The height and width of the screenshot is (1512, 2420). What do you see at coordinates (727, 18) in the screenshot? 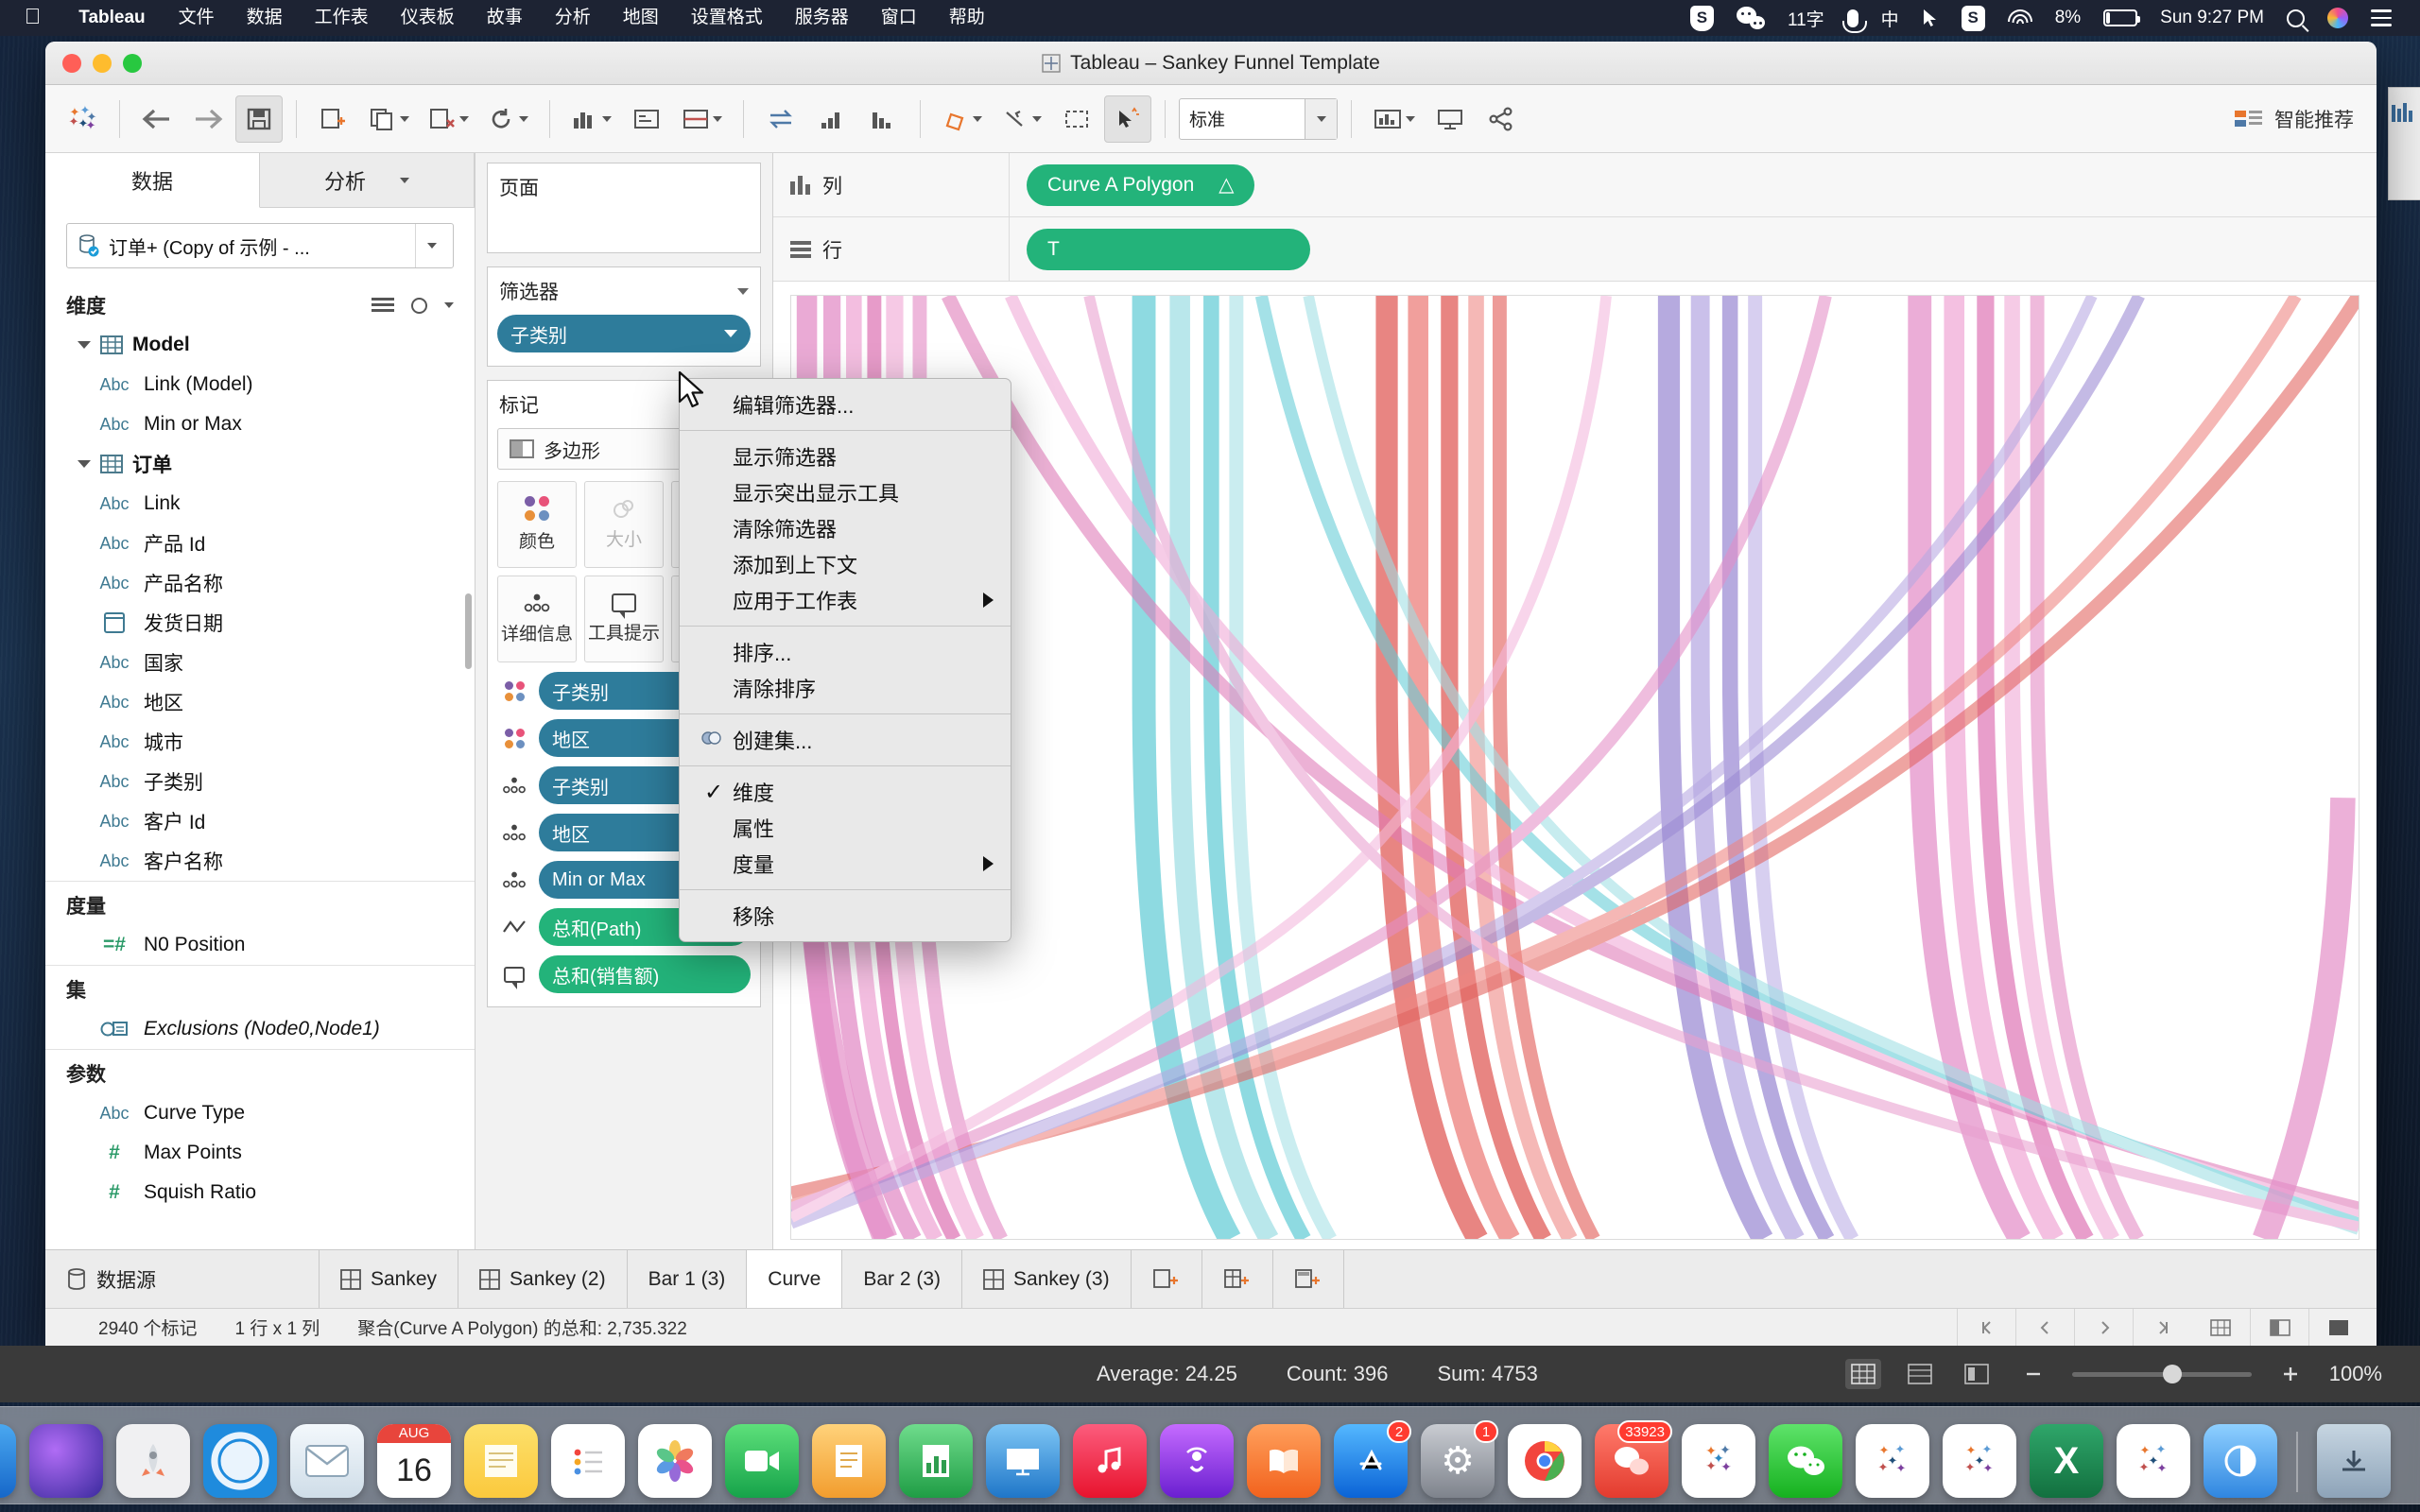
I see `menu-item-format: 设置格式` at bounding box center [727, 18].